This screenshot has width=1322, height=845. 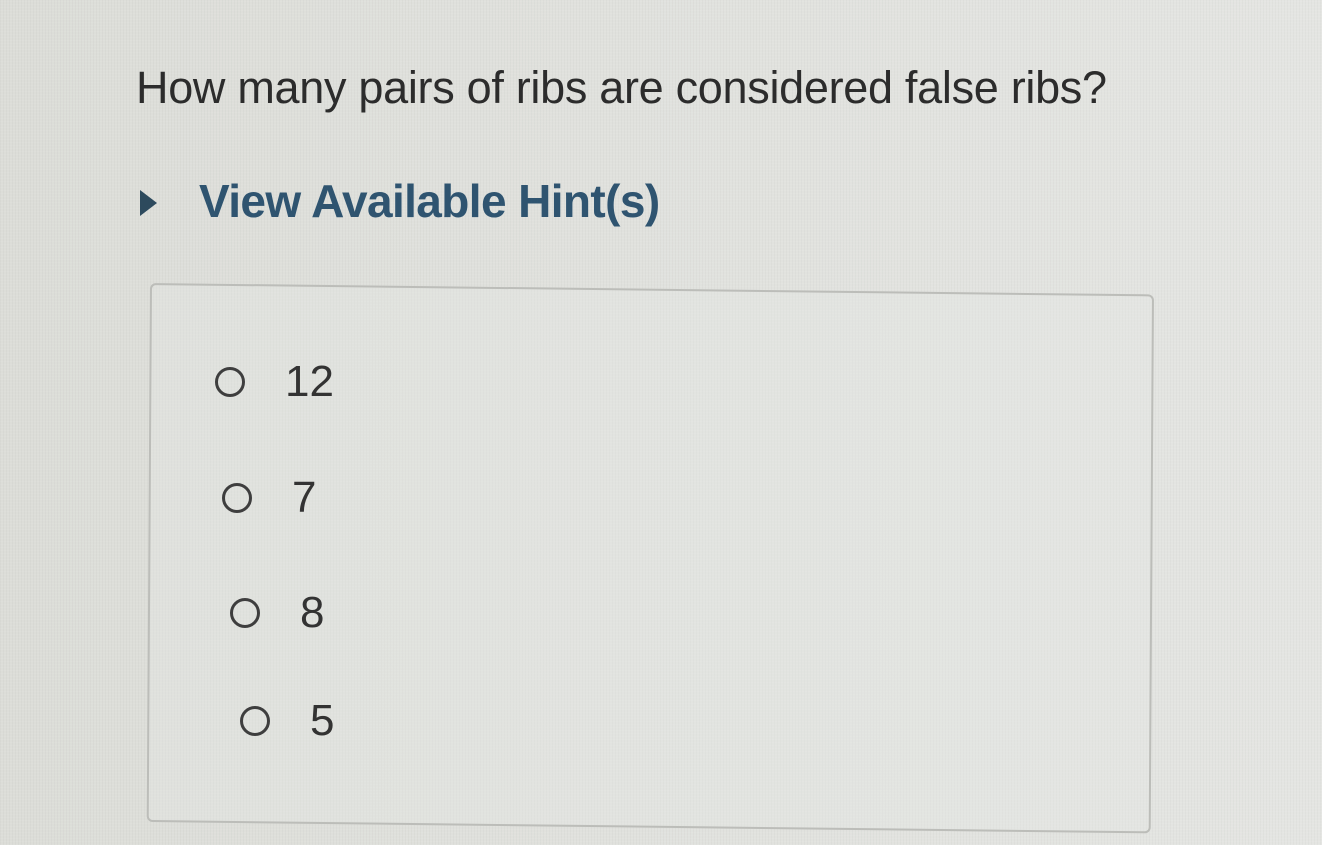 I want to click on answer-option-label: 8, so click(x=312, y=612).